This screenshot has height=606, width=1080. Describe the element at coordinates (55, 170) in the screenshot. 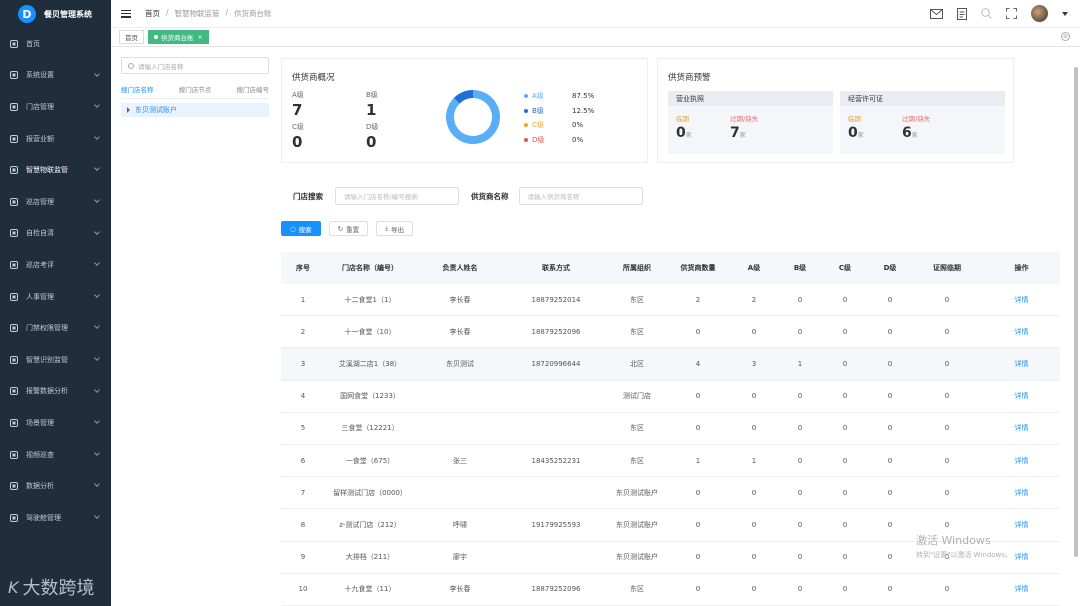

I see `sidebar-item: 智慧物联监管` at that location.